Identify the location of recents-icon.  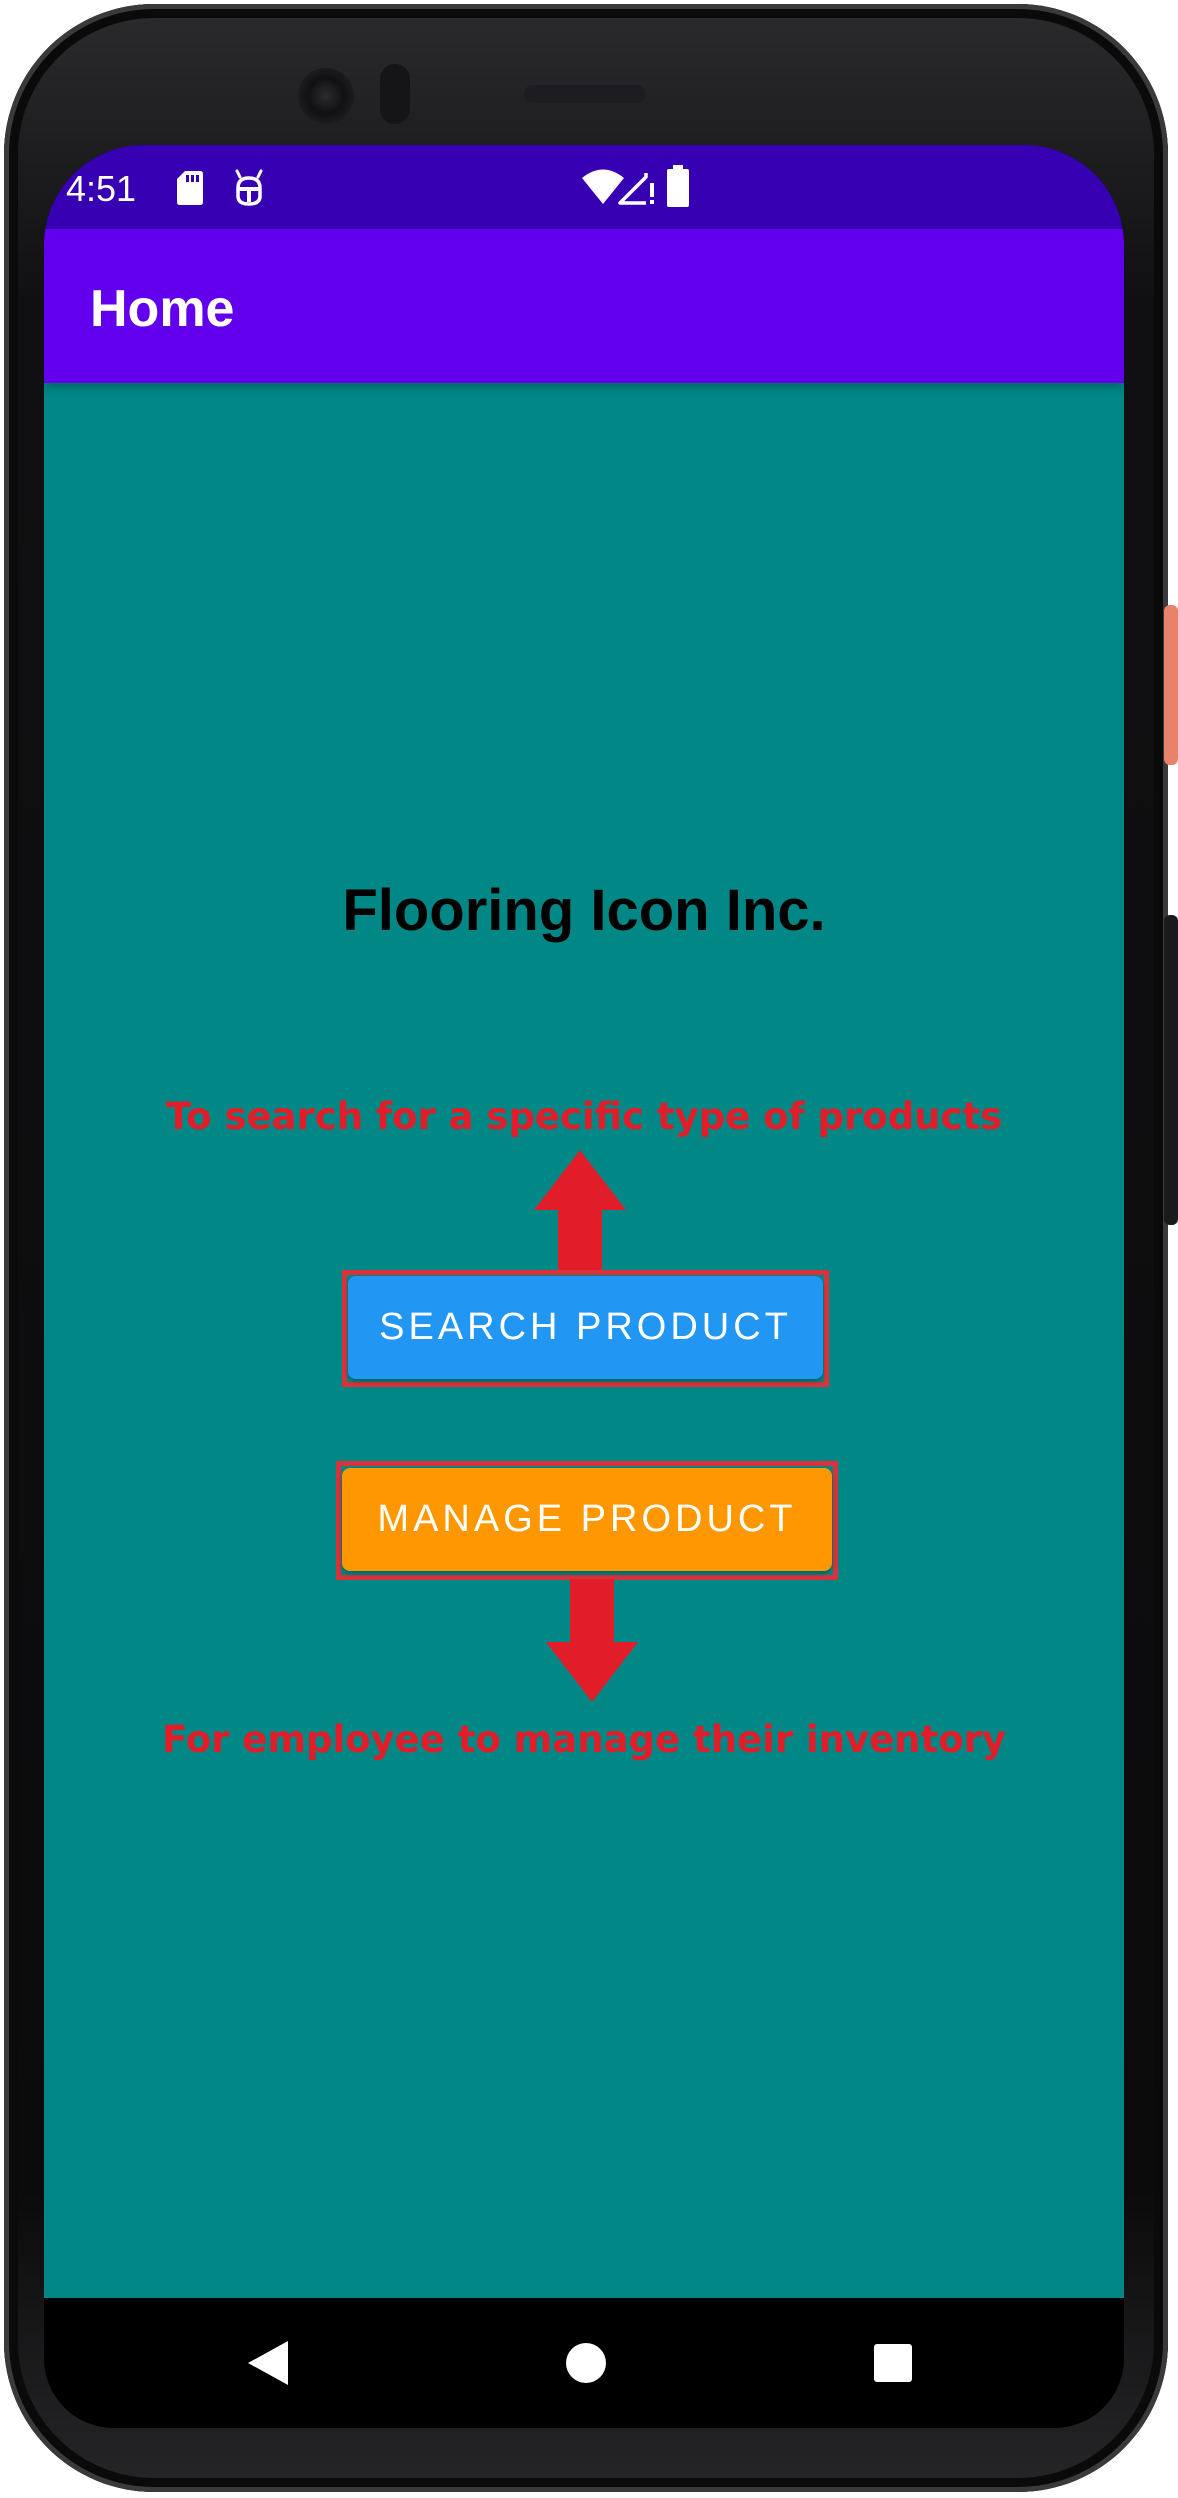
(893, 2363).